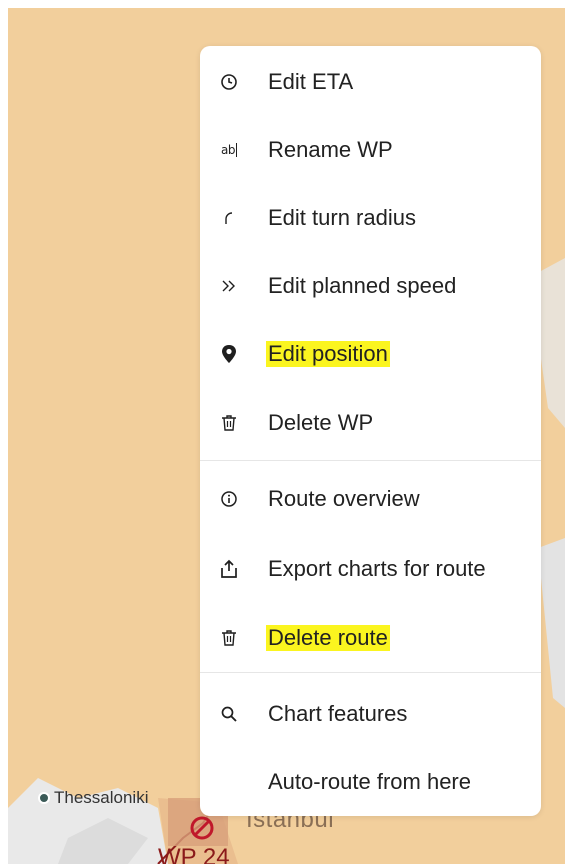 The width and height of the screenshot is (565, 864). I want to click on city-label: Thessaloniki, so click(101, 797).